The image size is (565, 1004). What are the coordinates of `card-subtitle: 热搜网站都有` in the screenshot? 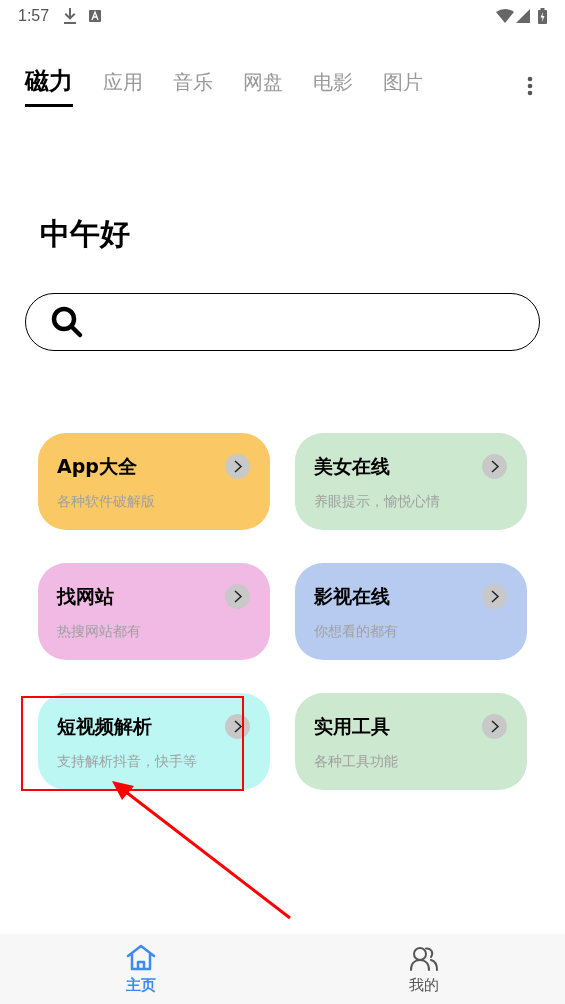 It's located at (99, 631).